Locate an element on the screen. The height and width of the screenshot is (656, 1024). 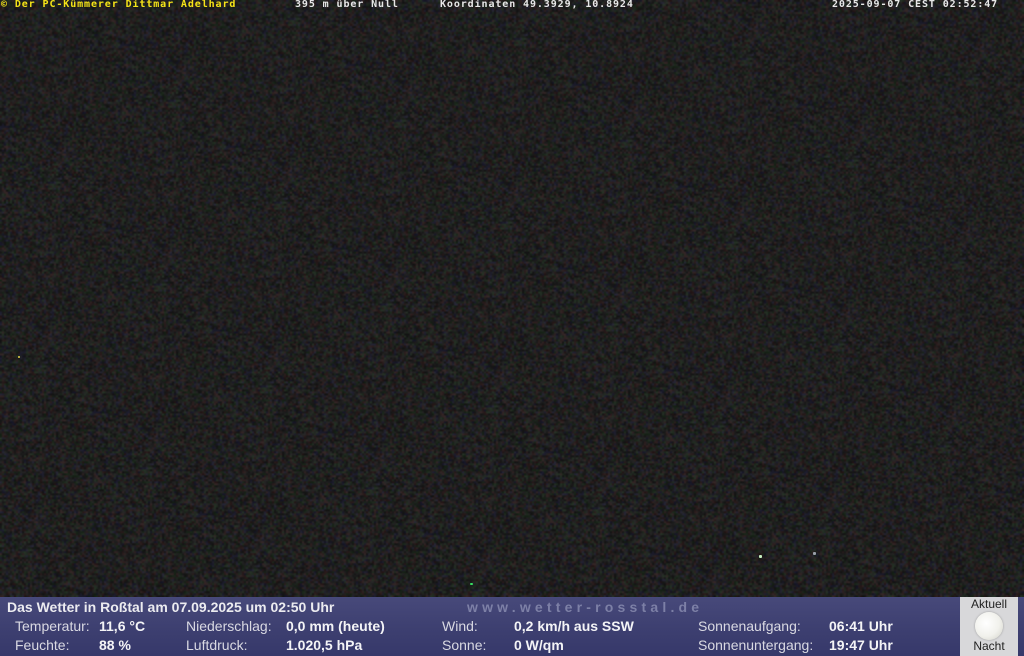
website-link: www.wetter-rosstal.de is located at coordinates (585, 607).